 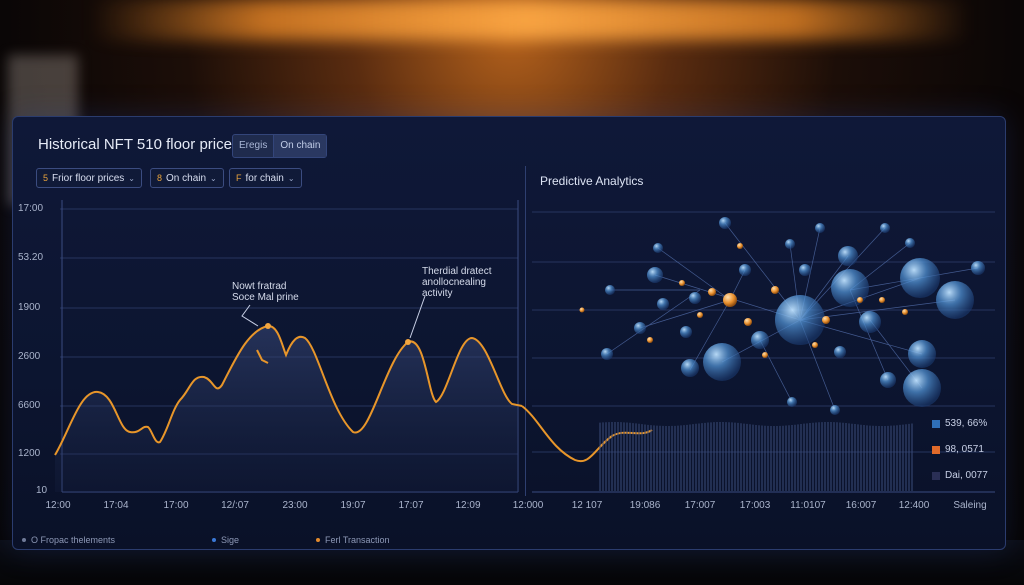 I want to click on legend-item: 539, 66%, so click(x=959, y=423).